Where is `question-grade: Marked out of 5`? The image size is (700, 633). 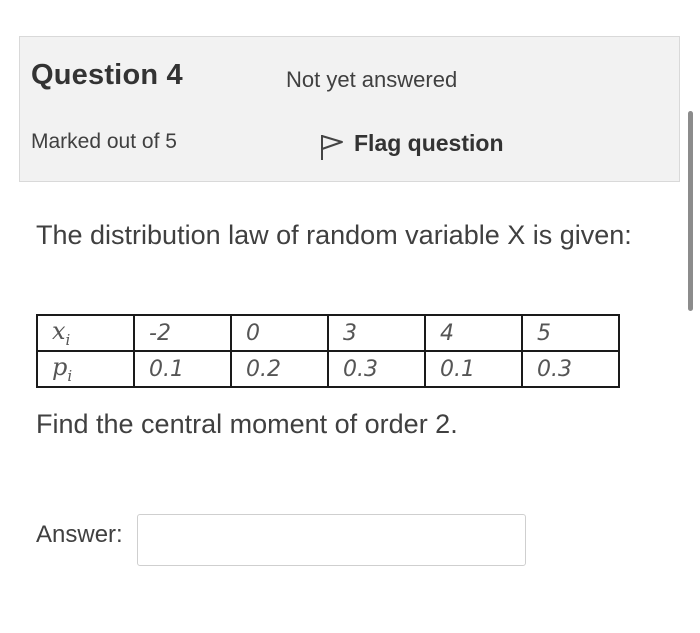 question-grade: Marked out of 5 is located at coordinates (104, 141).